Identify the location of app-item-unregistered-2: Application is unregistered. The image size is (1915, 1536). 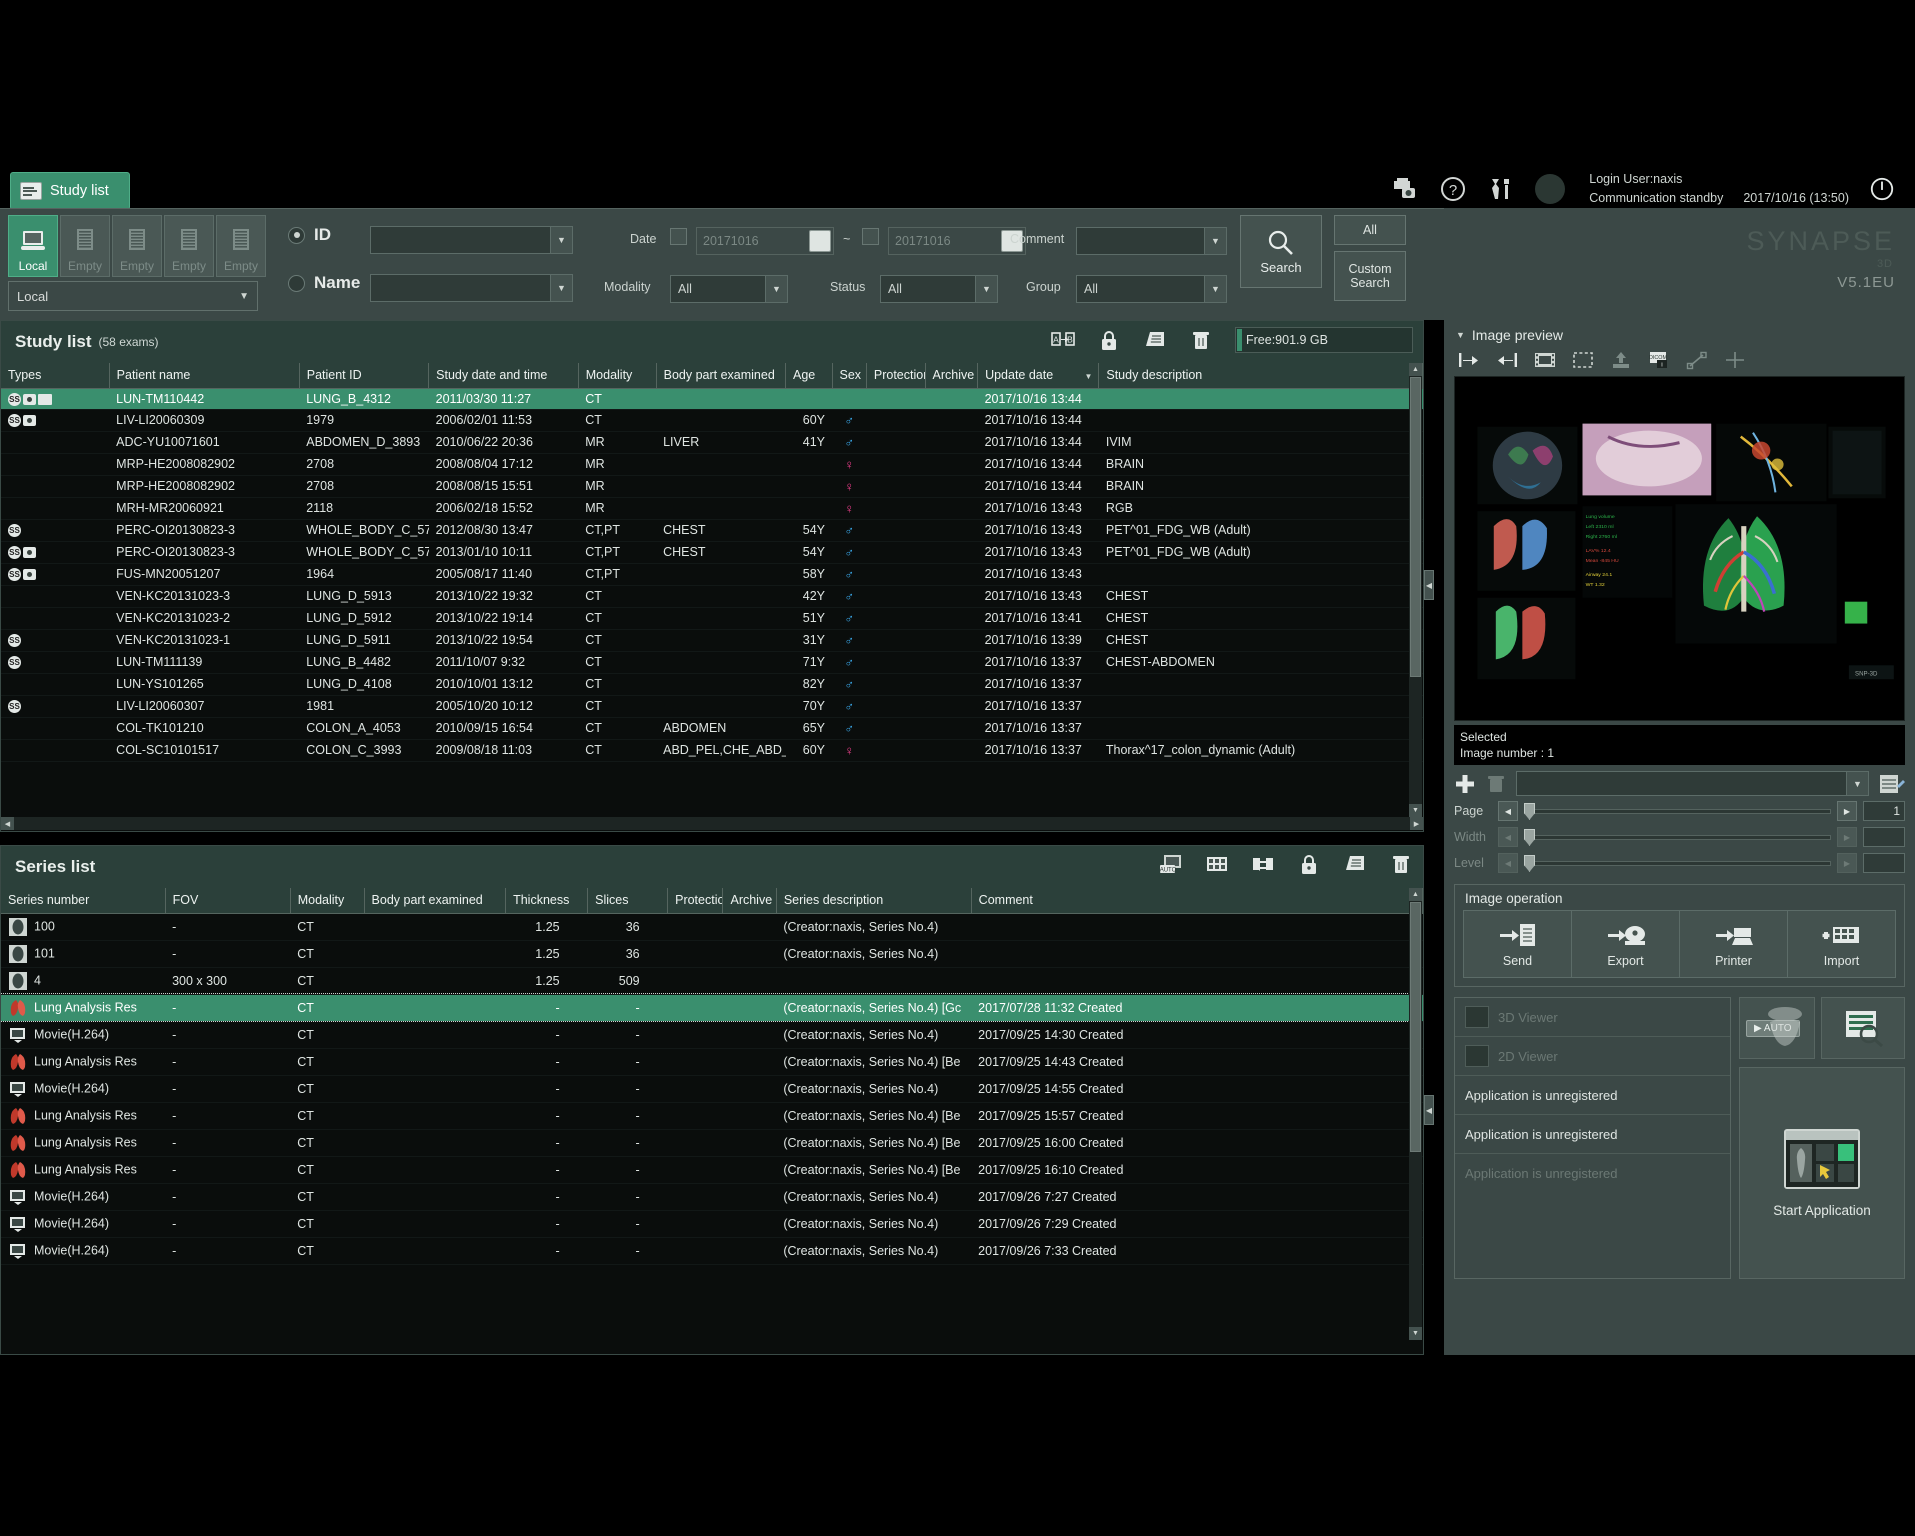
(1592, 1135).